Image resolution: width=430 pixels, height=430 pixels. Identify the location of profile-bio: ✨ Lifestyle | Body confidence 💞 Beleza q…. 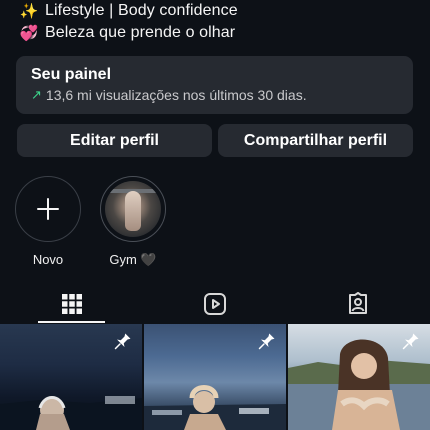
(128, 22).